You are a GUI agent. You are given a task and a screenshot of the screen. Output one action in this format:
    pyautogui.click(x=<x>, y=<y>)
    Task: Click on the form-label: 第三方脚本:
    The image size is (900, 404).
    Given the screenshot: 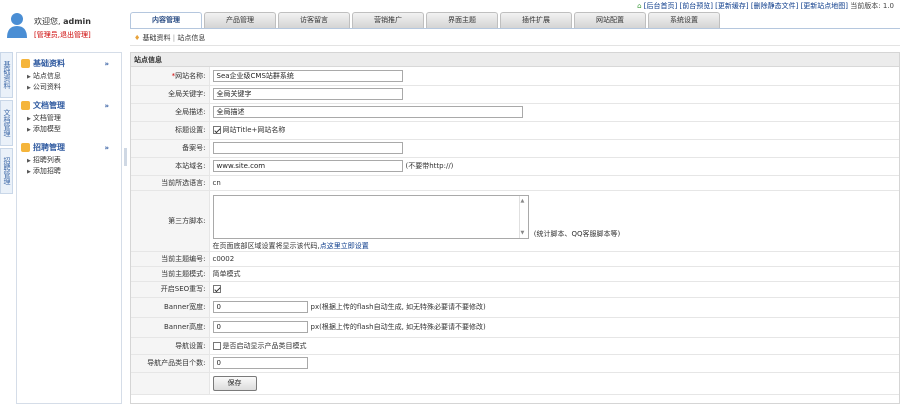 What is the action you would take?
    pyautogui.click(x=170, y=221)
    